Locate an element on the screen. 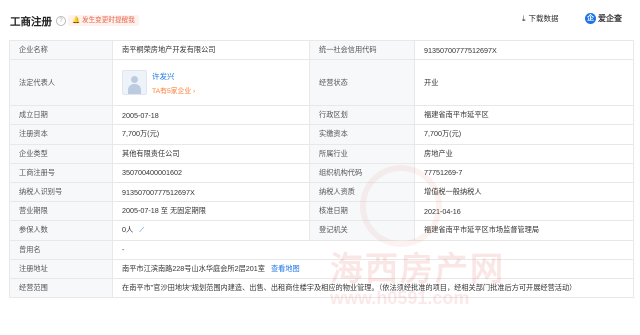 This screenshot has height=335, width=640. table-row: 营业期限 2005-07-18 至 无固定期限 核准日期 2021-04-16 is located at coordinates (321, 211).